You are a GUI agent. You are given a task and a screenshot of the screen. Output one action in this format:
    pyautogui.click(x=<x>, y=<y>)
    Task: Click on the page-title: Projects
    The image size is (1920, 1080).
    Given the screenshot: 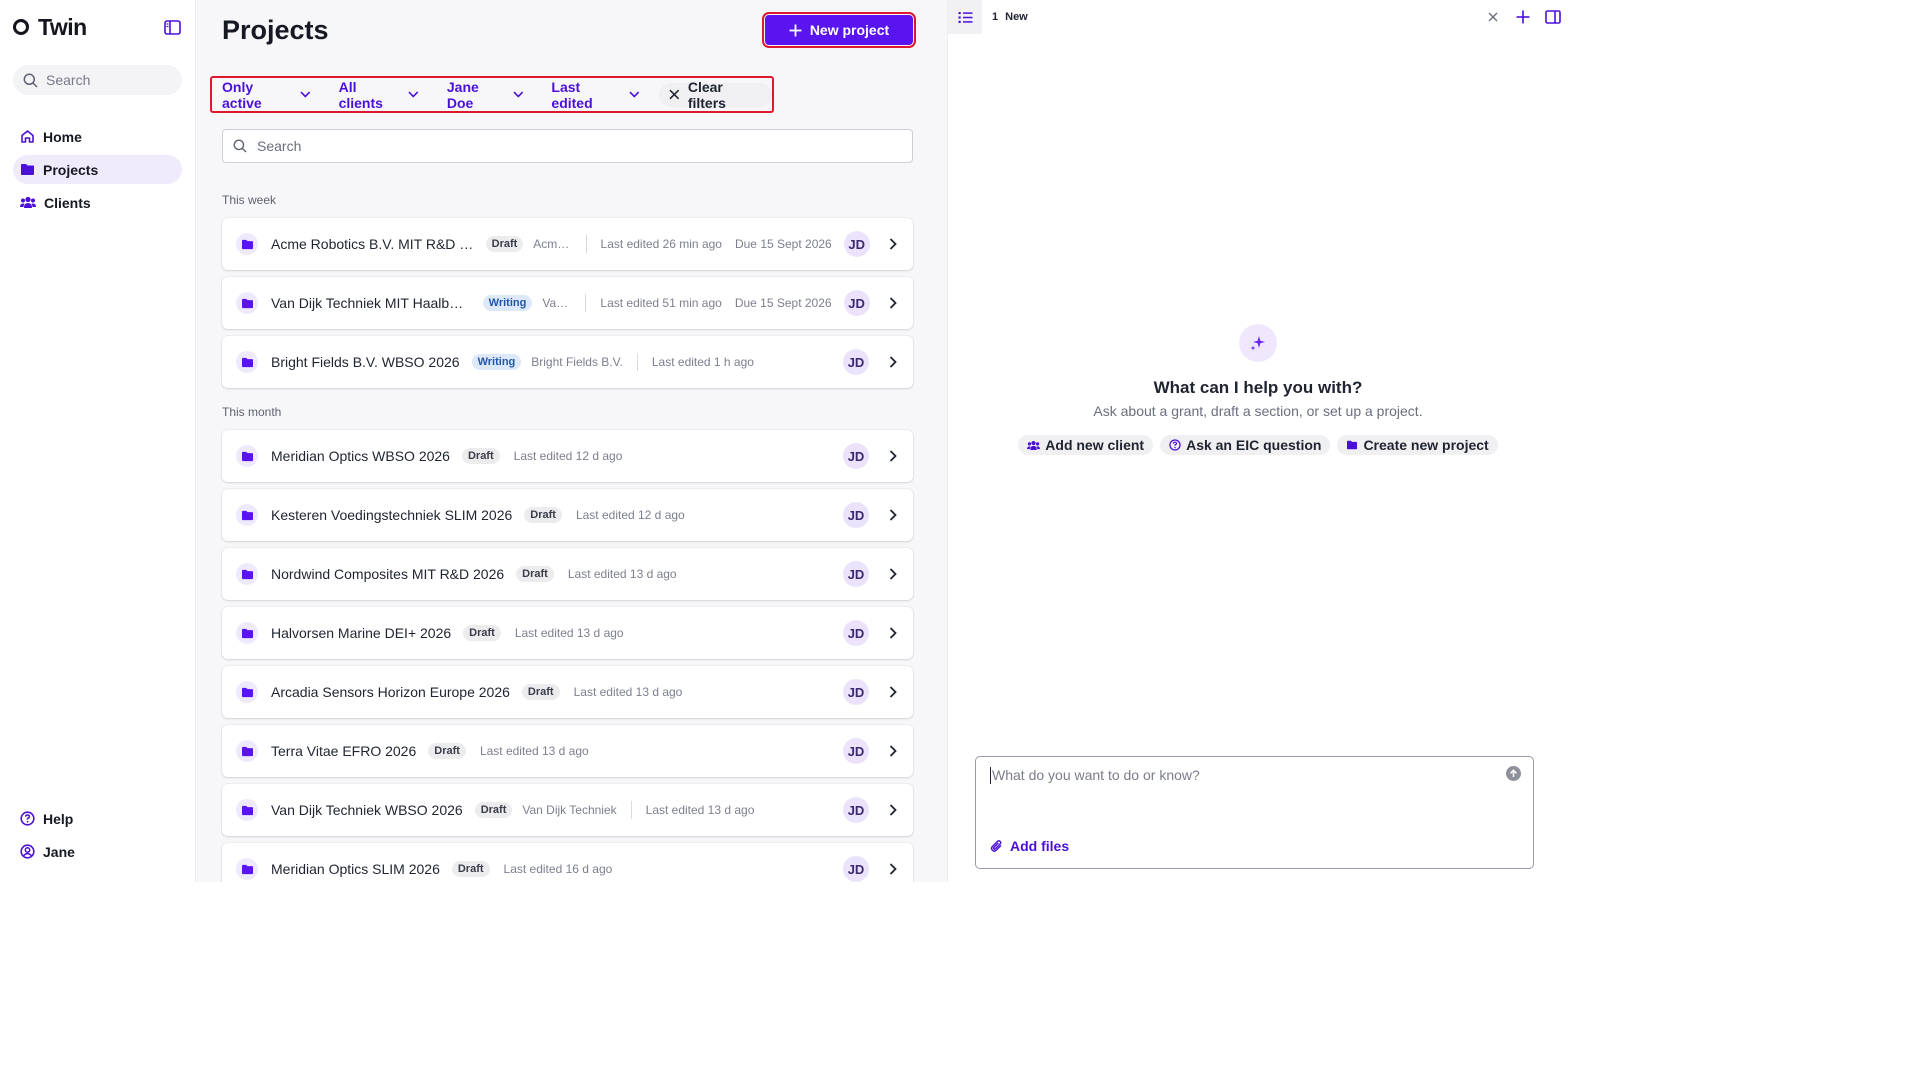 What is the action you would take?
    pyautogui.click(x=275, y=29)
    